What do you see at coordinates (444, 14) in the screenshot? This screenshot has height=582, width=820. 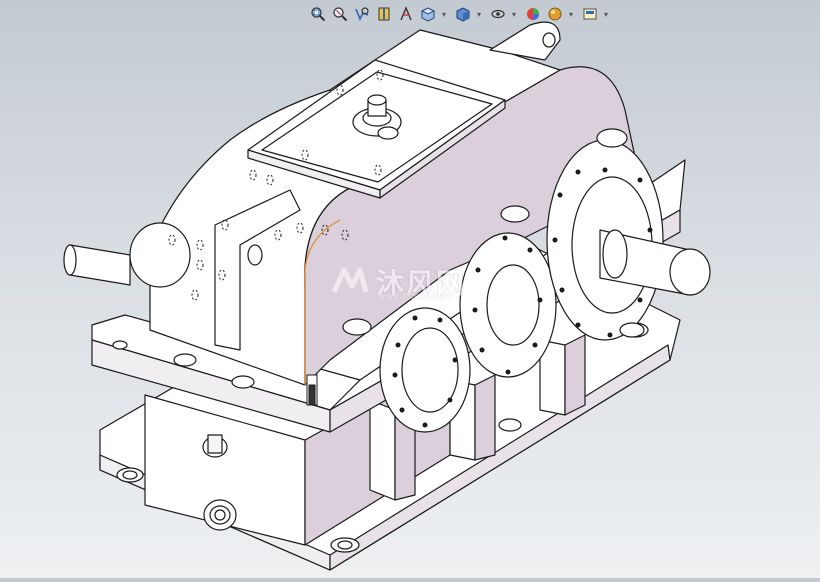 I see `view-orientation-dropdown: ▾` at bounding box center [444, 14].